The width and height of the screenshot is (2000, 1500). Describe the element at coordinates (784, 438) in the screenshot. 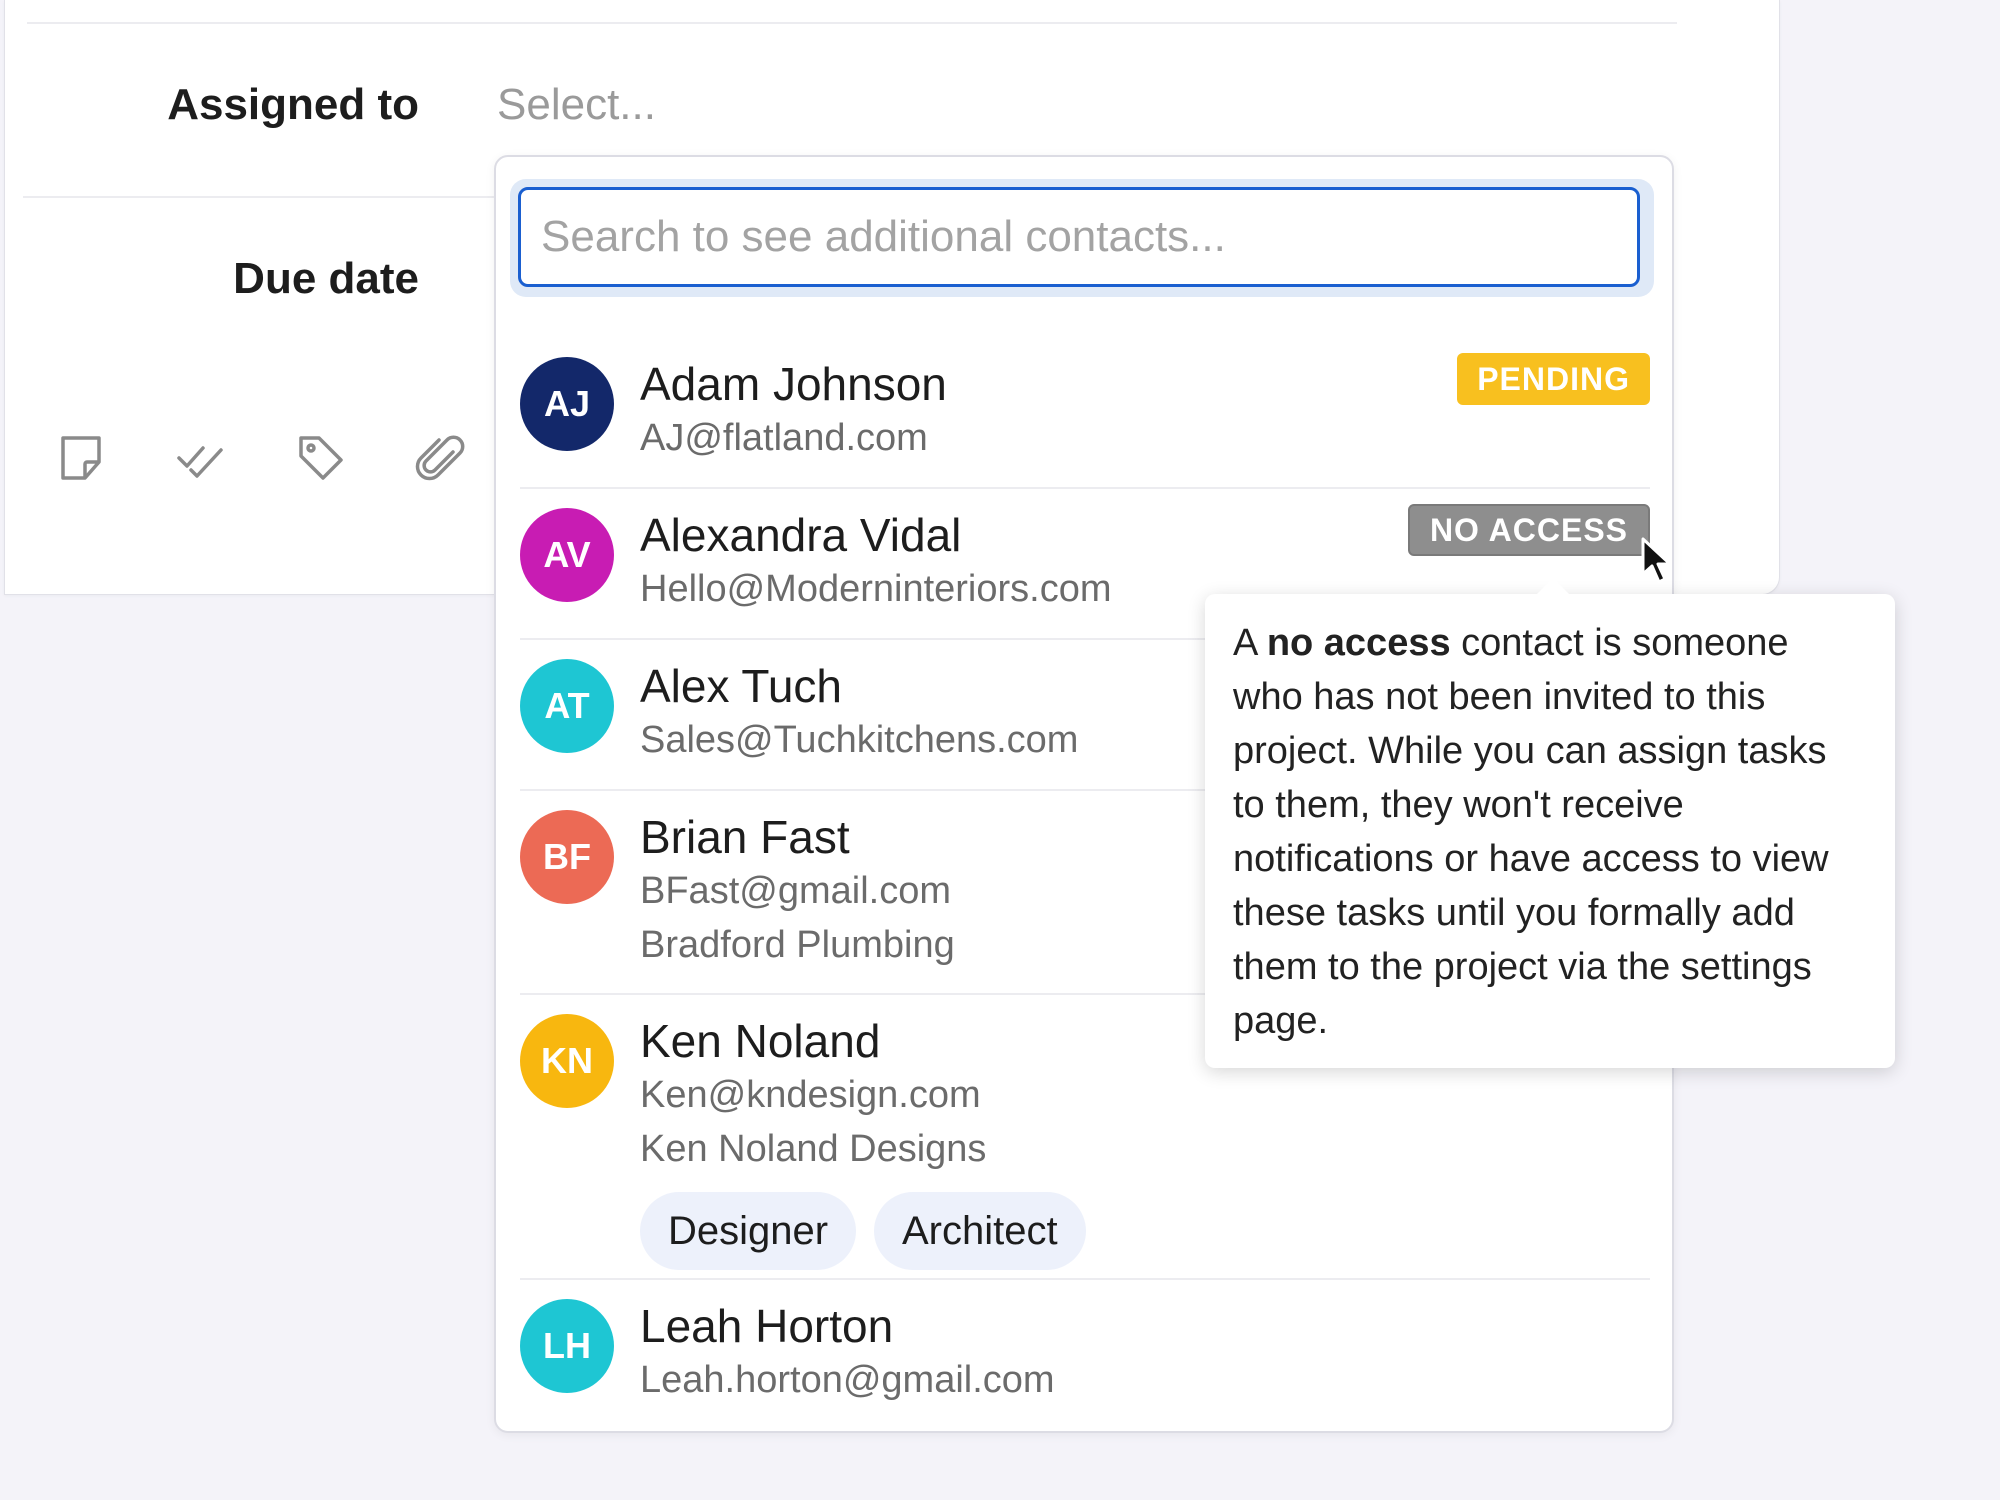

I see `contact-email: AJ@flatland.com` at that location.